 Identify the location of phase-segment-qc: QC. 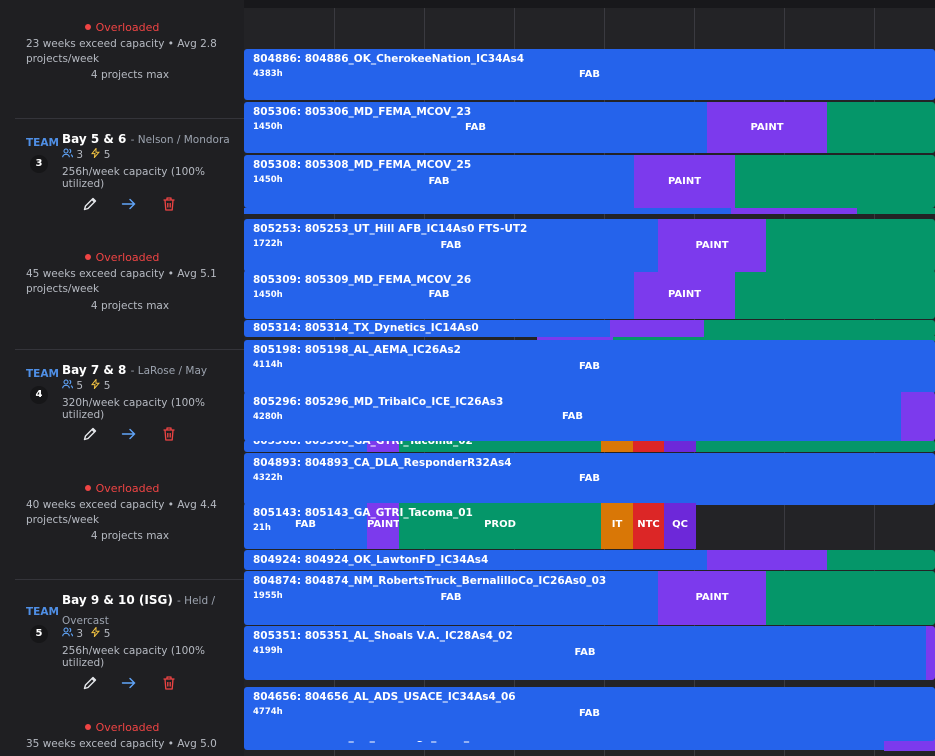
(680, 526).